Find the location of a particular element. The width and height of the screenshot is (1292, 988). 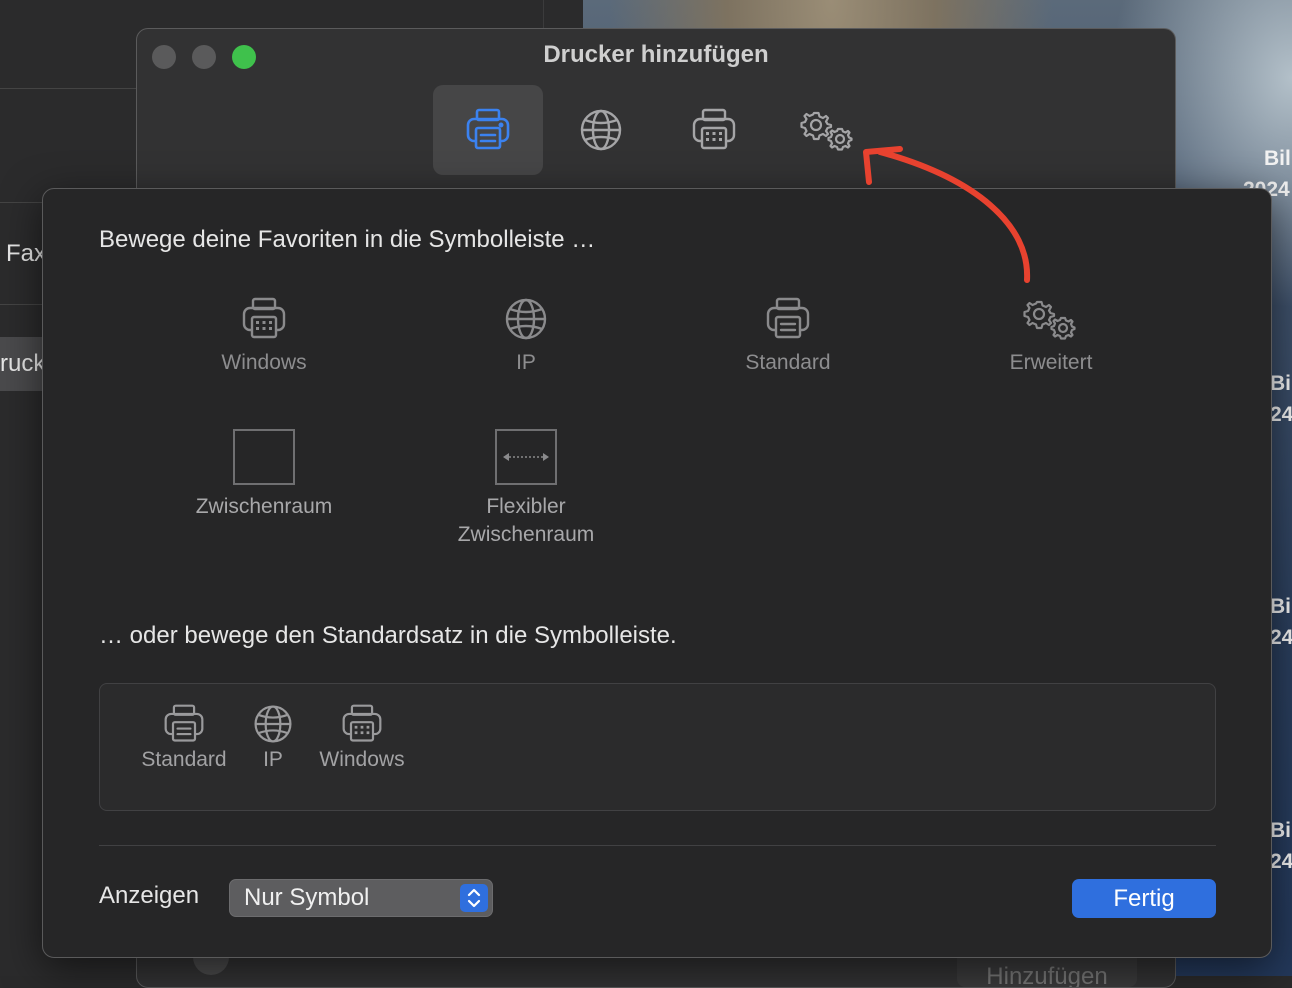

done-button: Fertig is located at coordinates (1144, 898).